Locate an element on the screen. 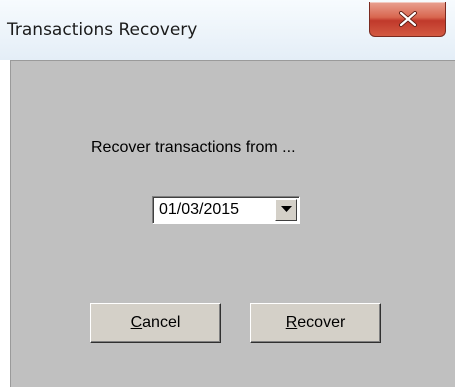  window-title: Transactions Recovery is located at coordinates (102, 30).